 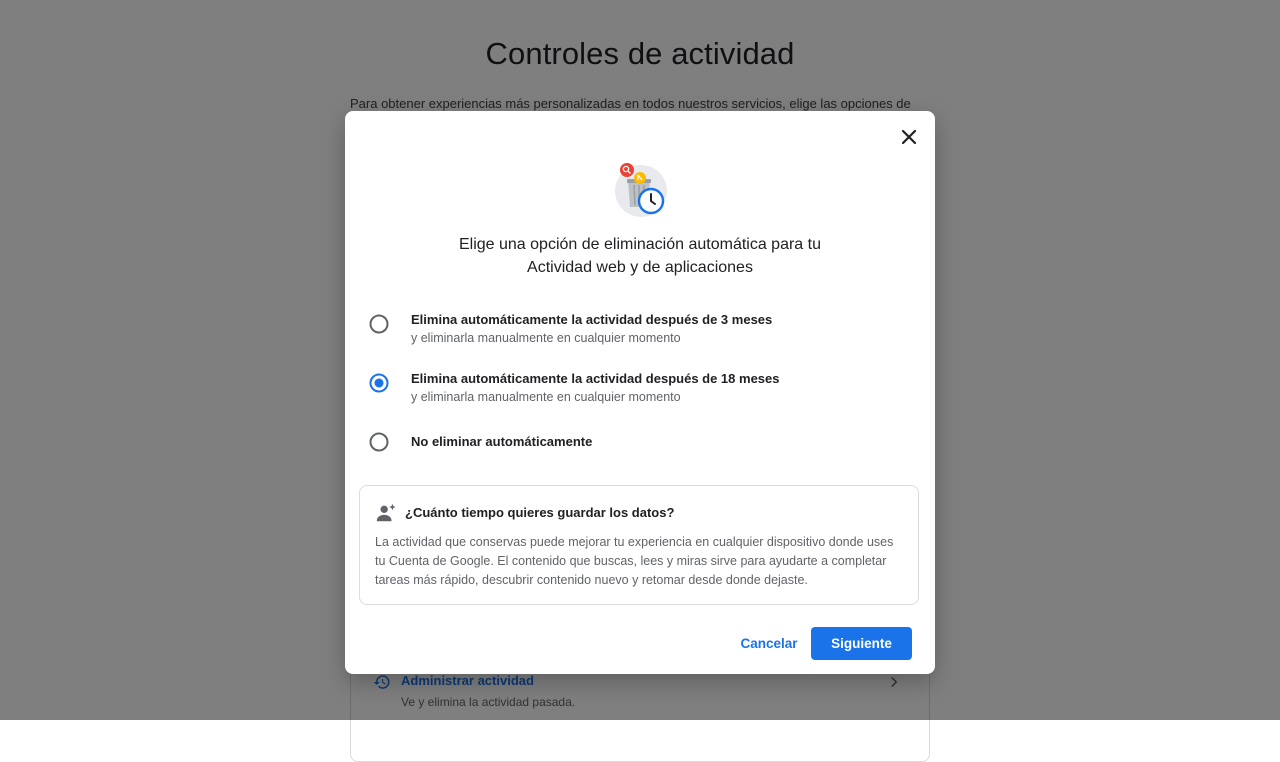 What do you see at coordinates (502, 441) in the screenshot?
I see `option-title: No eliminar automáticamente` at bounding box center [502, 441].